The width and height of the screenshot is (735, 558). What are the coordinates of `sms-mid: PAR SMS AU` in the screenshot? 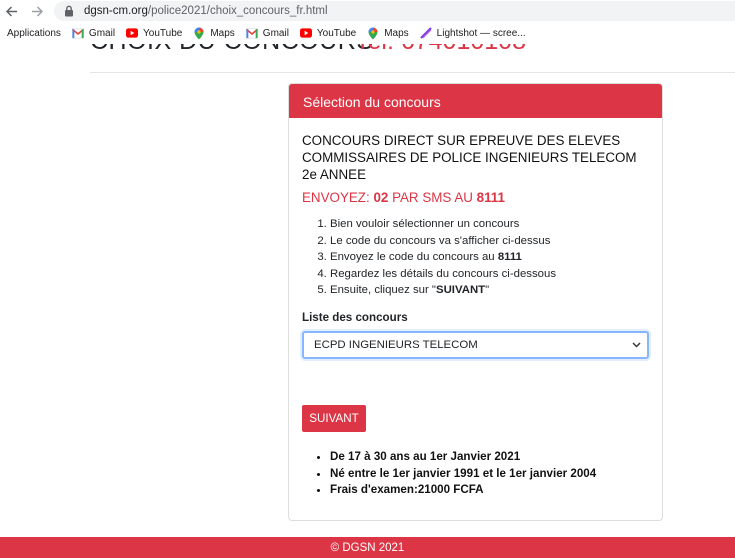 It's located at (432, 197).